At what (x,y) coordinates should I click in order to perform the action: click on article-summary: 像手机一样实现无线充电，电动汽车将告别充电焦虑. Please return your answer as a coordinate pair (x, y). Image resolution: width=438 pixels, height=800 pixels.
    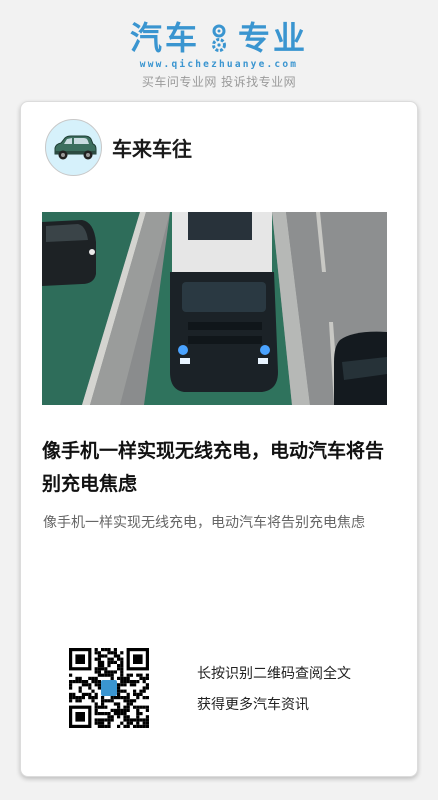
    Looking at the image, I should click on (204, 523).